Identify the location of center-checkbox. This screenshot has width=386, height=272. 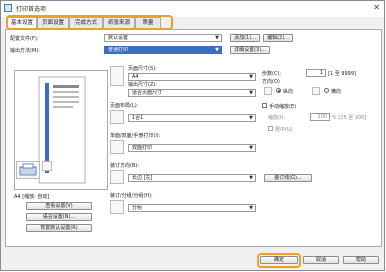
(270, 128).